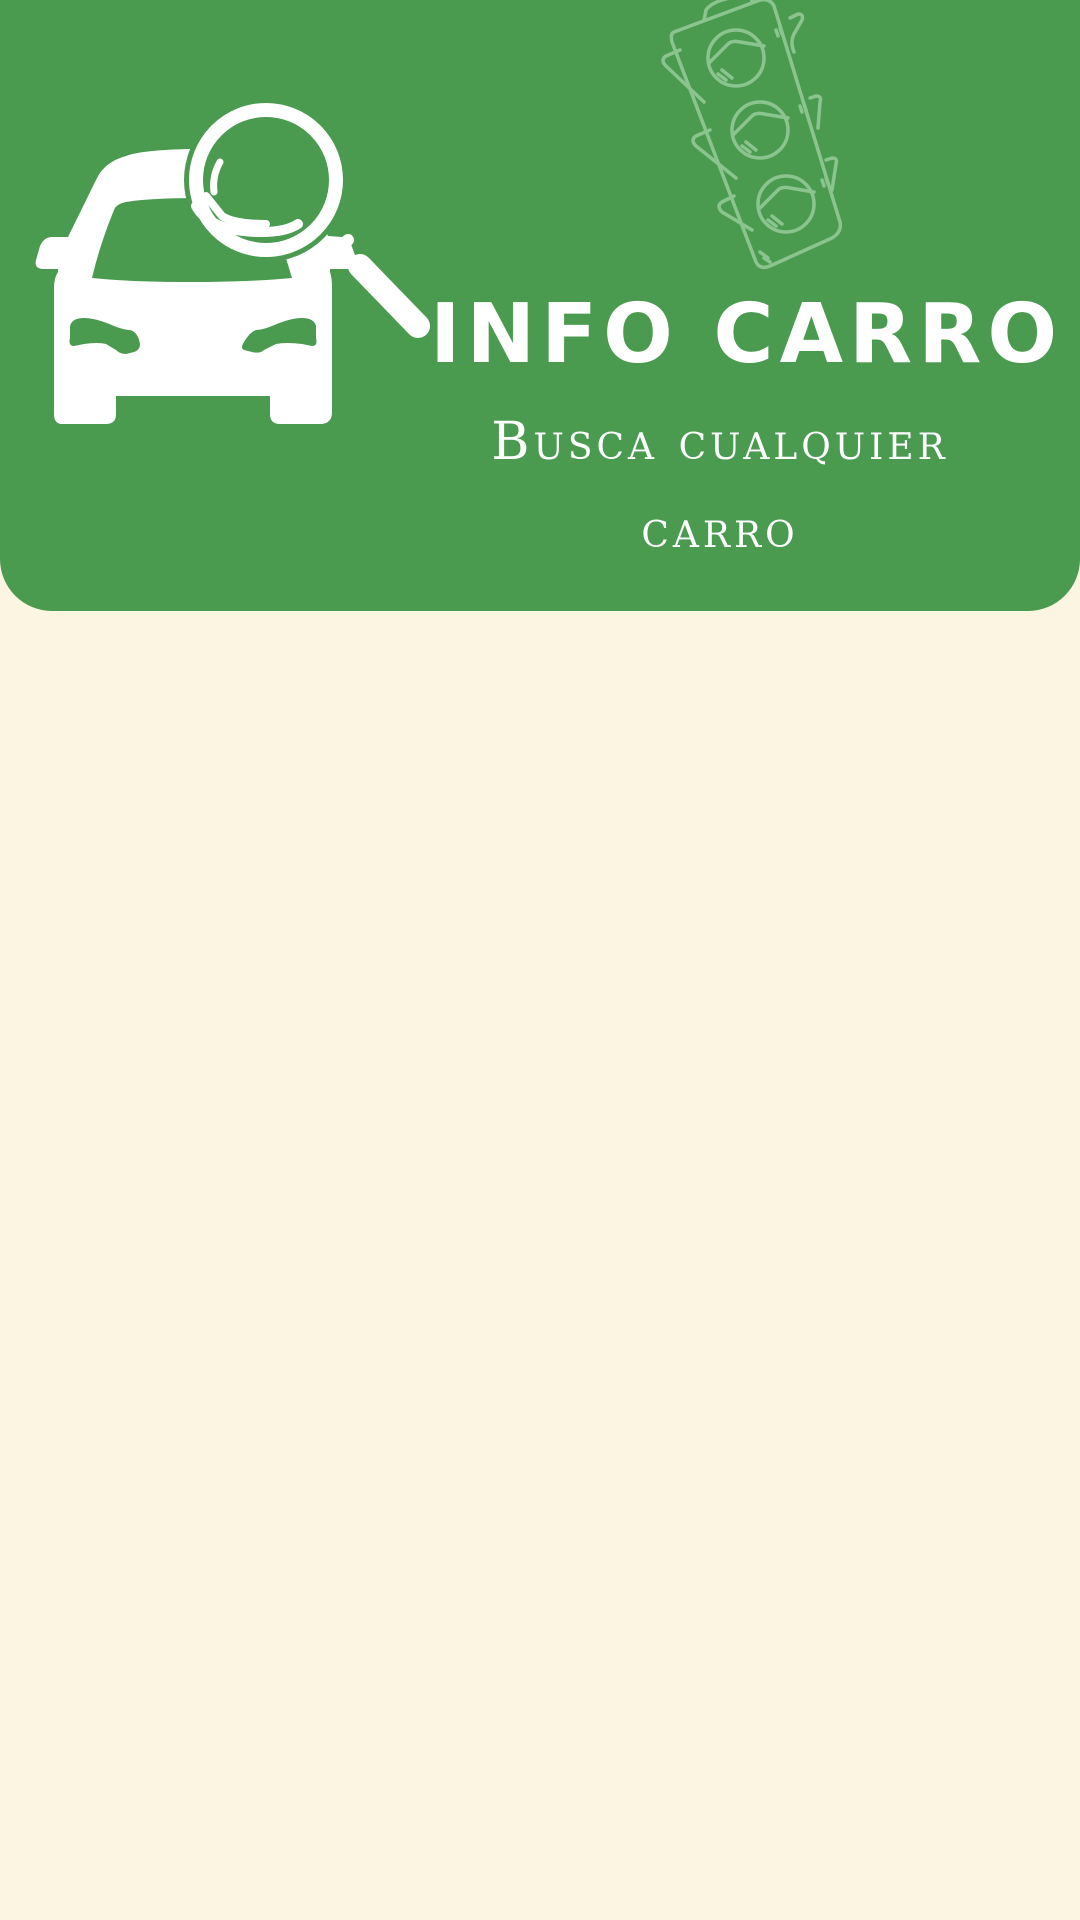  Describe the element at coordinates (720, 486) in the screenshot. I see `app-subtitle: Busca cualquier carro` at that location.